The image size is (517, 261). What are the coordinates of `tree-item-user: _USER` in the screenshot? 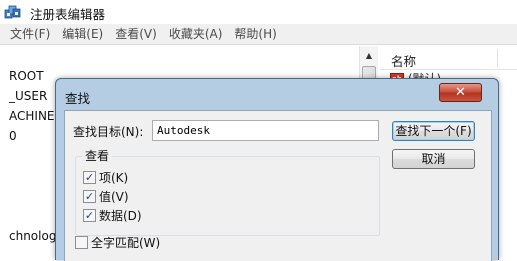 It's located at (28, 96).